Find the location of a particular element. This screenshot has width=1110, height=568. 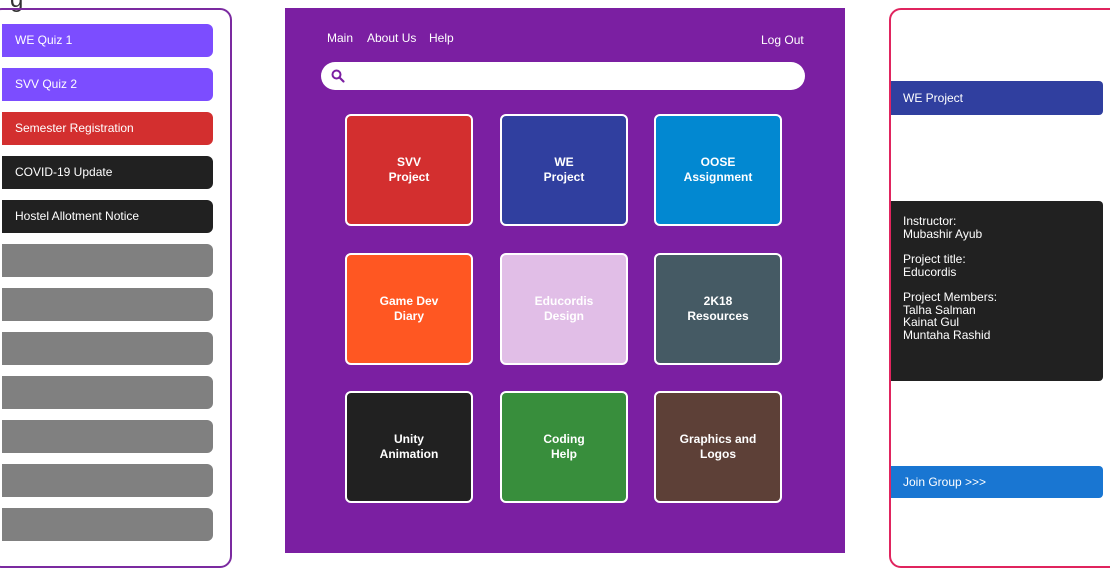

project-title: Educordis is located at coordinates (930, 271).